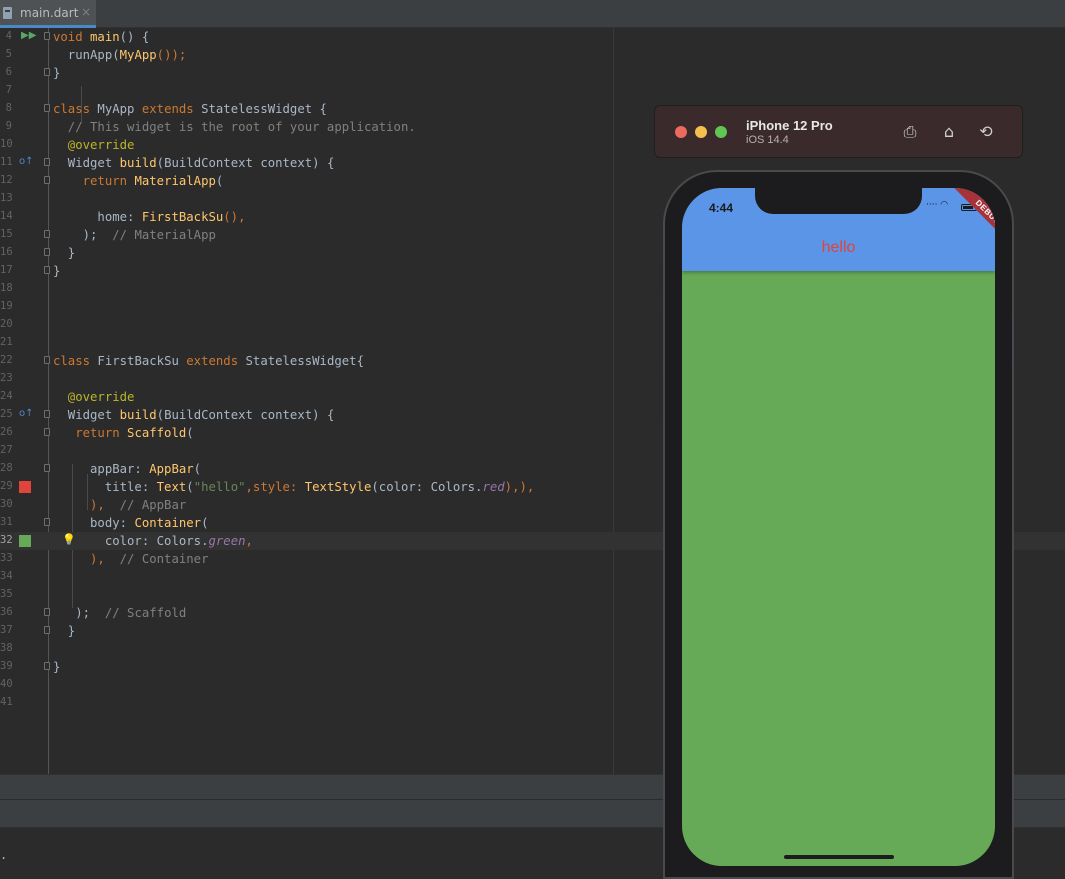 The image size is (1065, 879). What do you see at coordinates (134, 235) in the screenshot?
I see `code-text: ); // MaterialApp` at bounding box center [134, 235].